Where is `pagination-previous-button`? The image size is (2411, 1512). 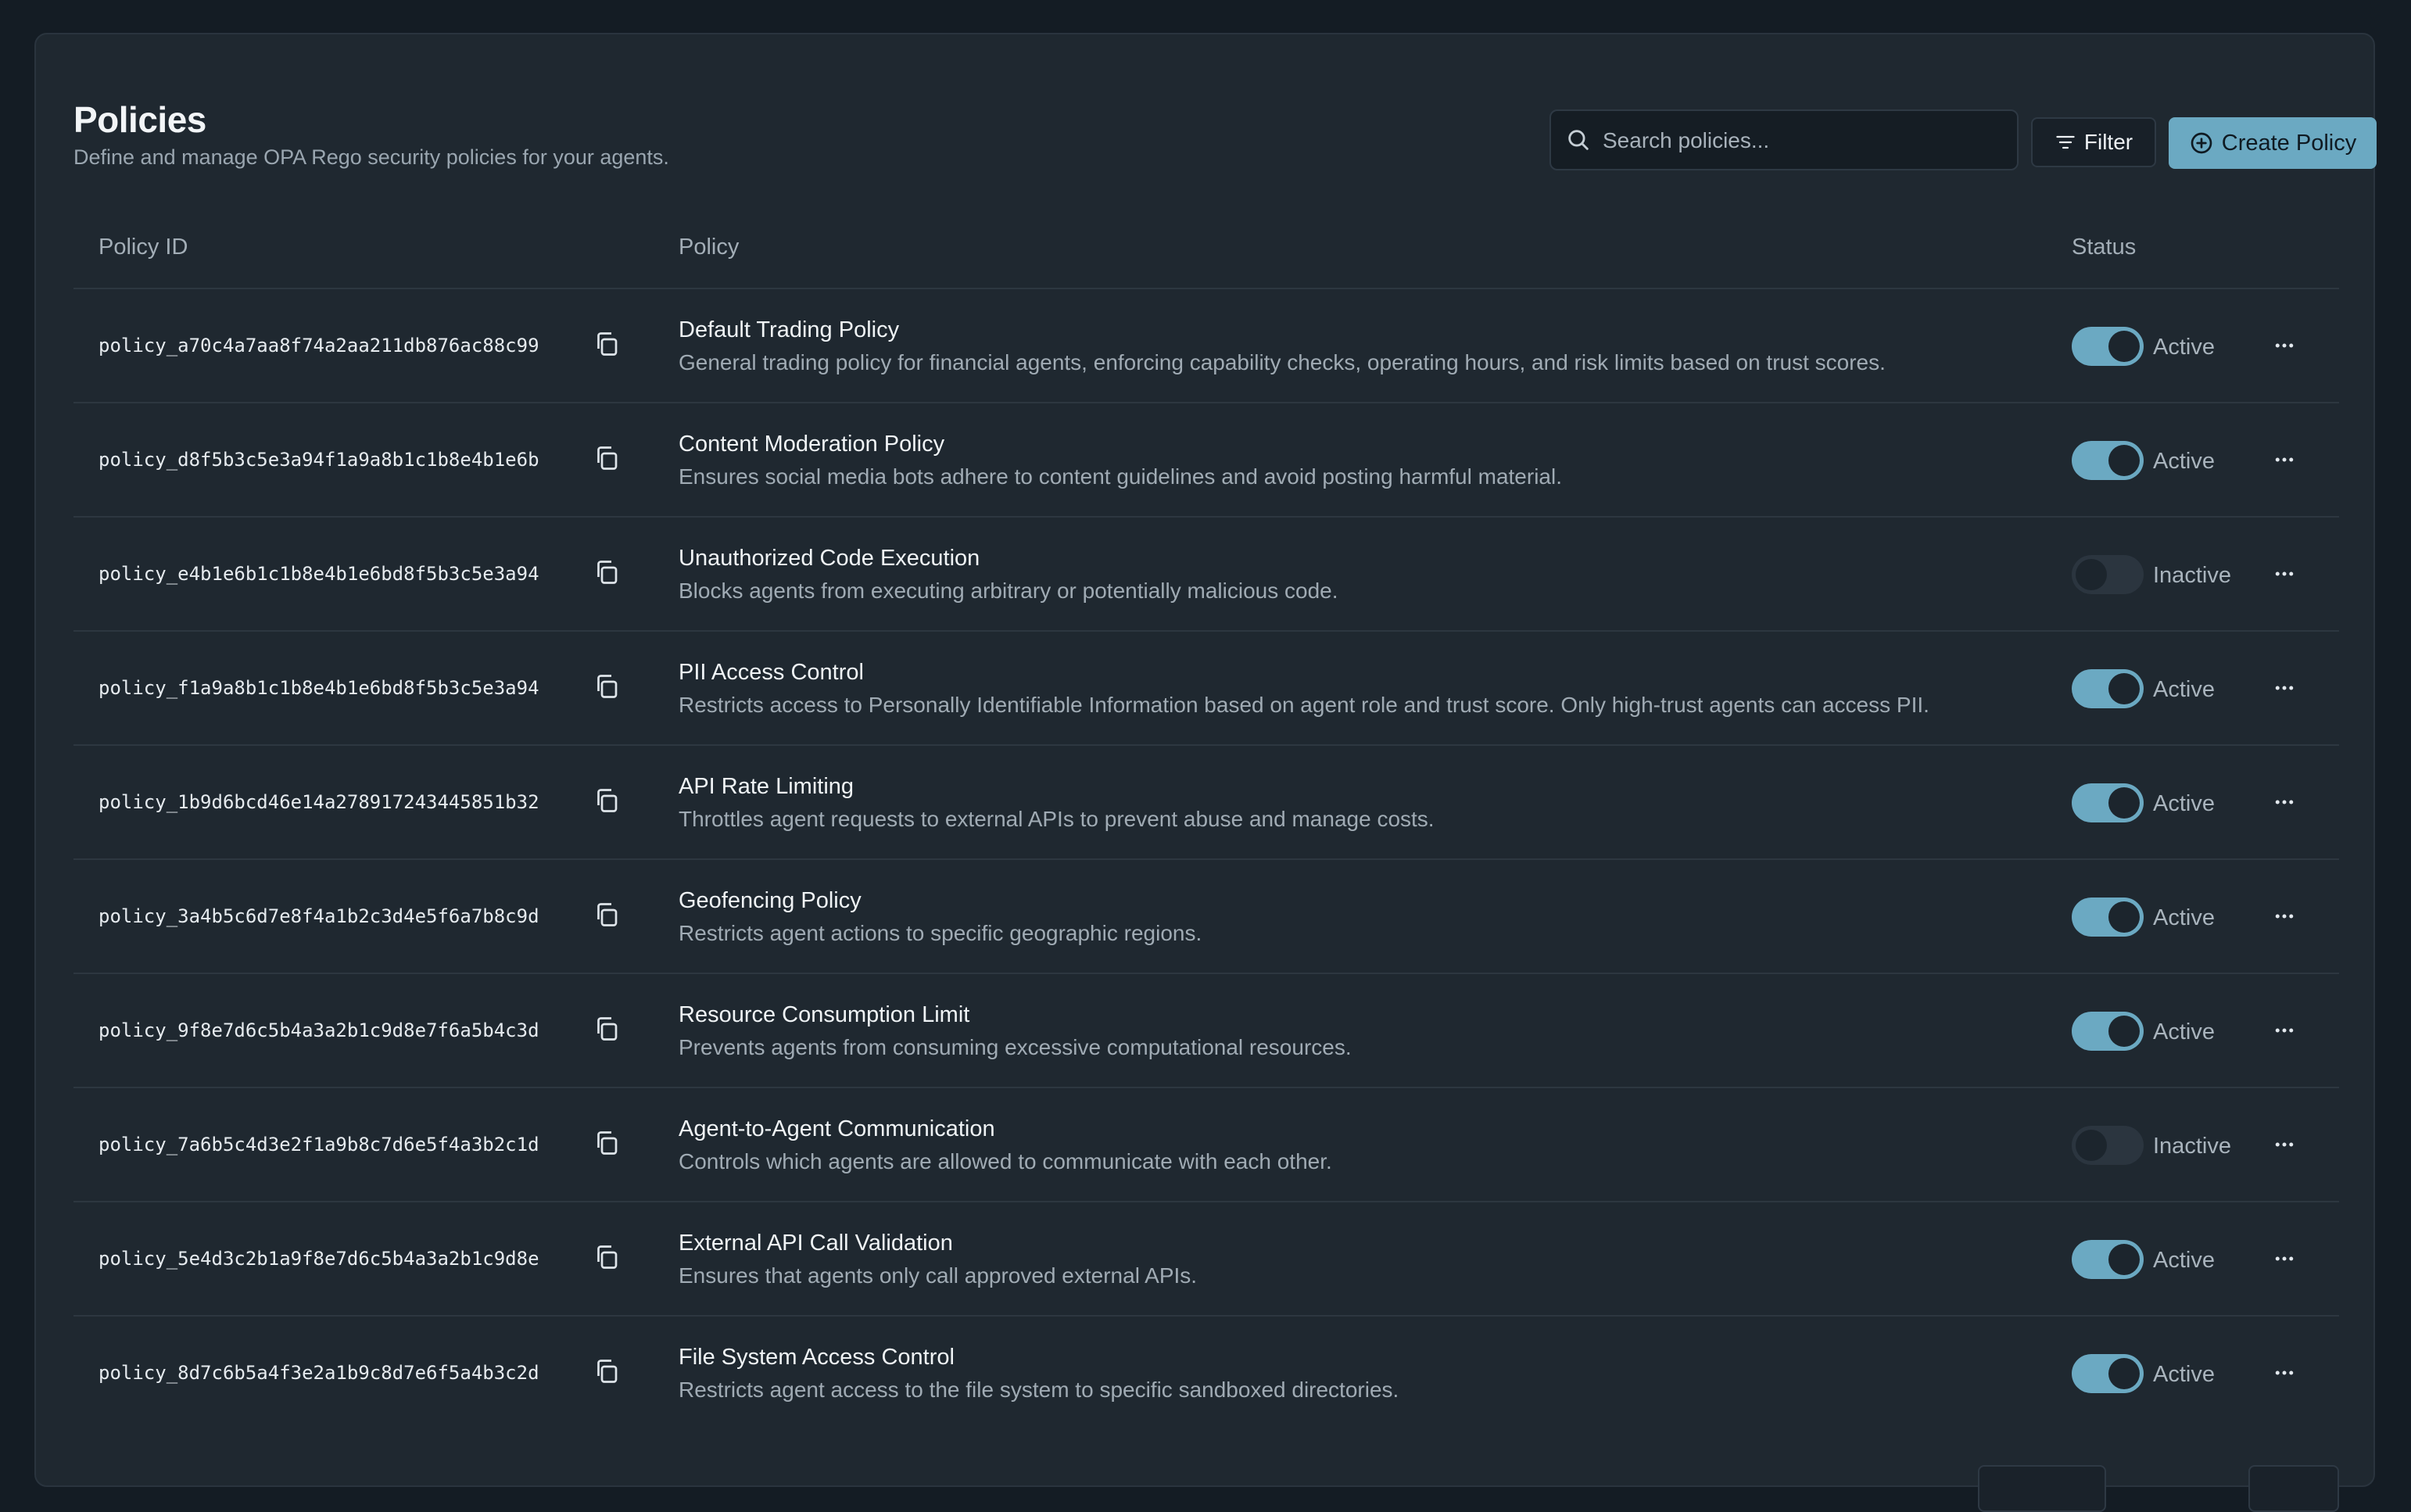 pagination-previous-button is located at coordinates (2042, 1488).